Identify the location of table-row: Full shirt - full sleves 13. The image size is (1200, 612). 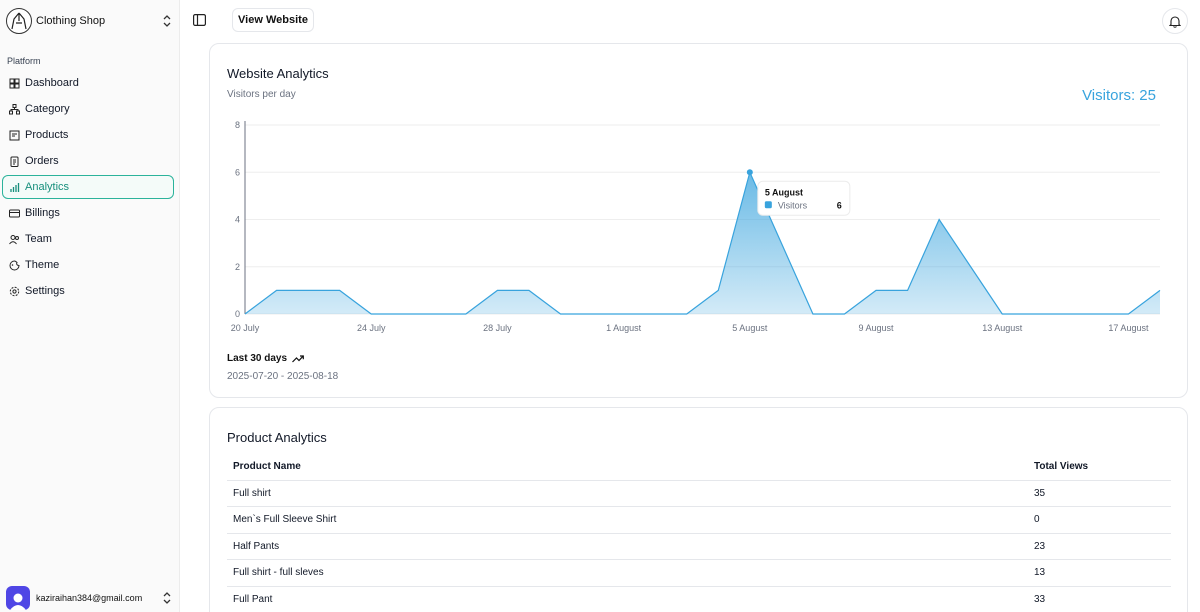
(699, 573).